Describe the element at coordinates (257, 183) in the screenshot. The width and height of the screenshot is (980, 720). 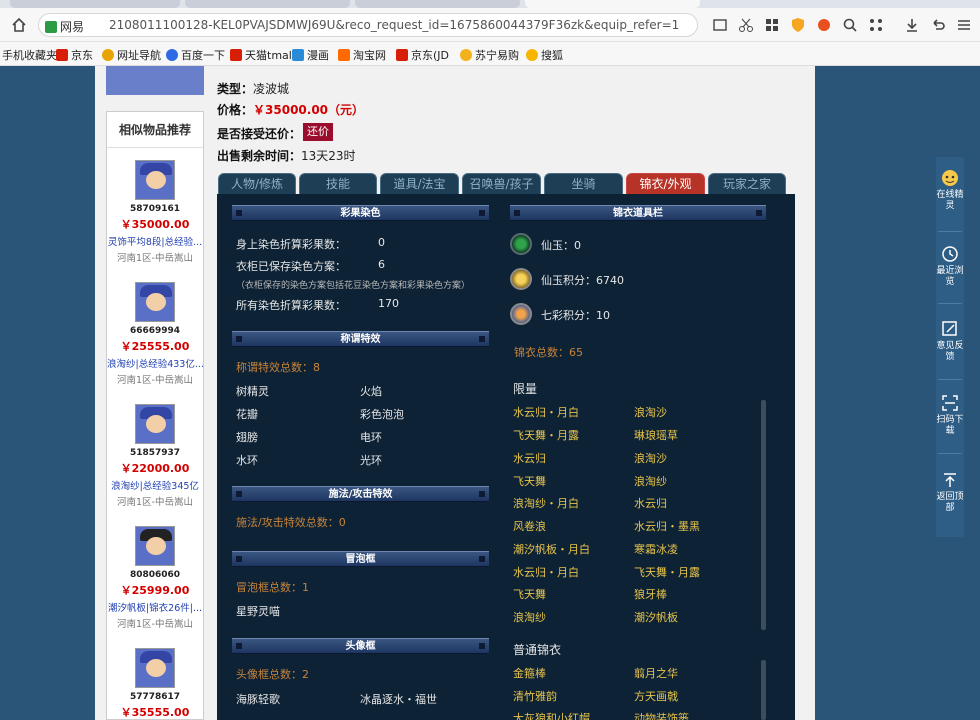
I see `tab-character: 人物/修炼` at that location.